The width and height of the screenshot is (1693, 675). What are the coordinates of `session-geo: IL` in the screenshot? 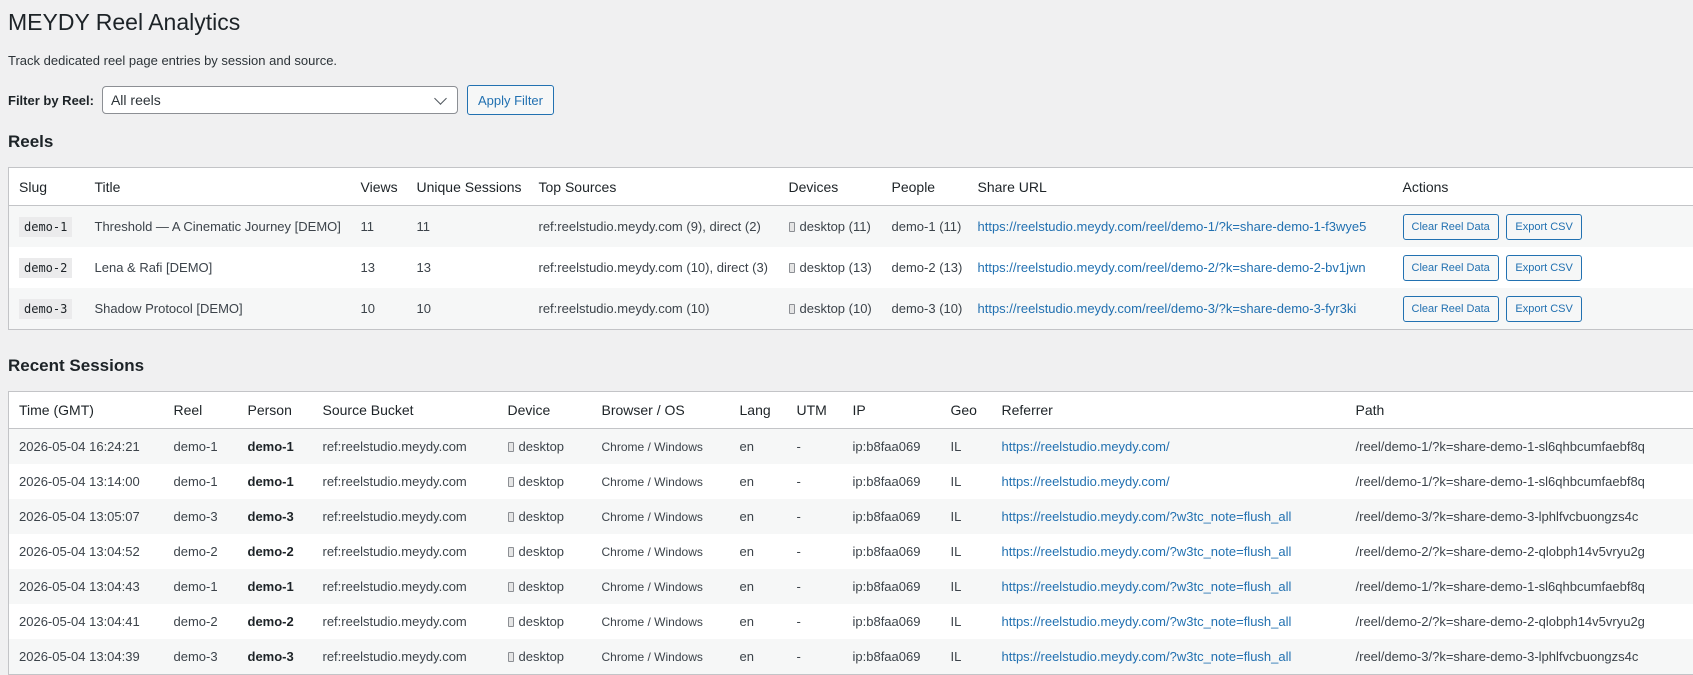 It's located at (956, 551).